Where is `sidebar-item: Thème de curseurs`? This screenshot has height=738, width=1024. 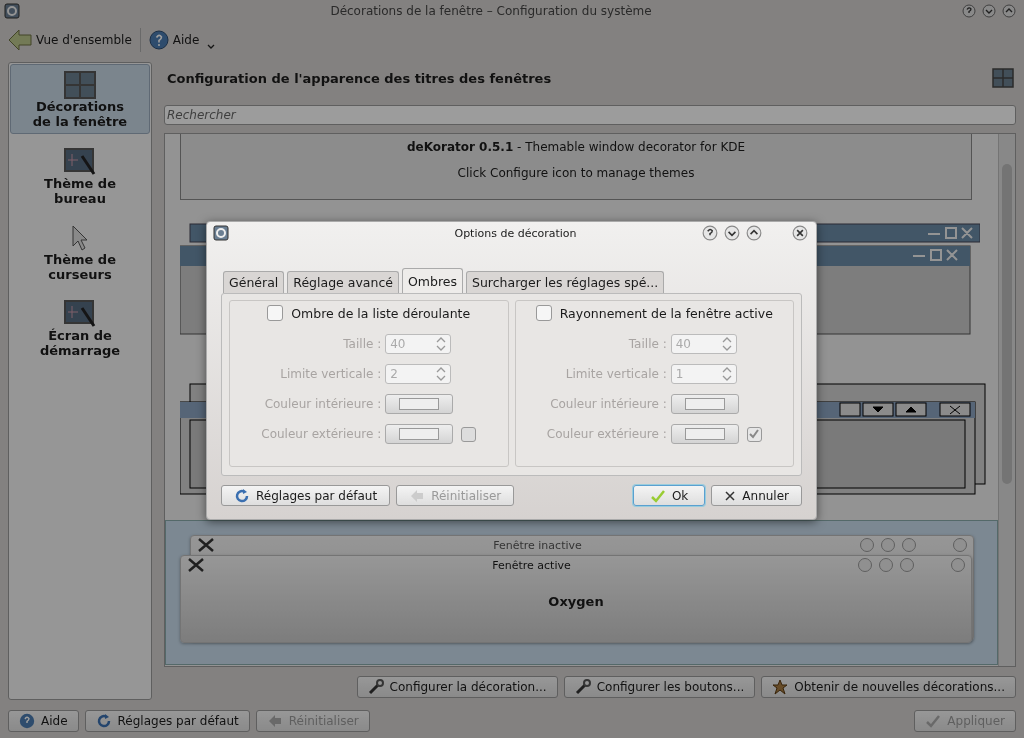 sidebar-item: Thème de curseurs is located at coordinates (80, 252).